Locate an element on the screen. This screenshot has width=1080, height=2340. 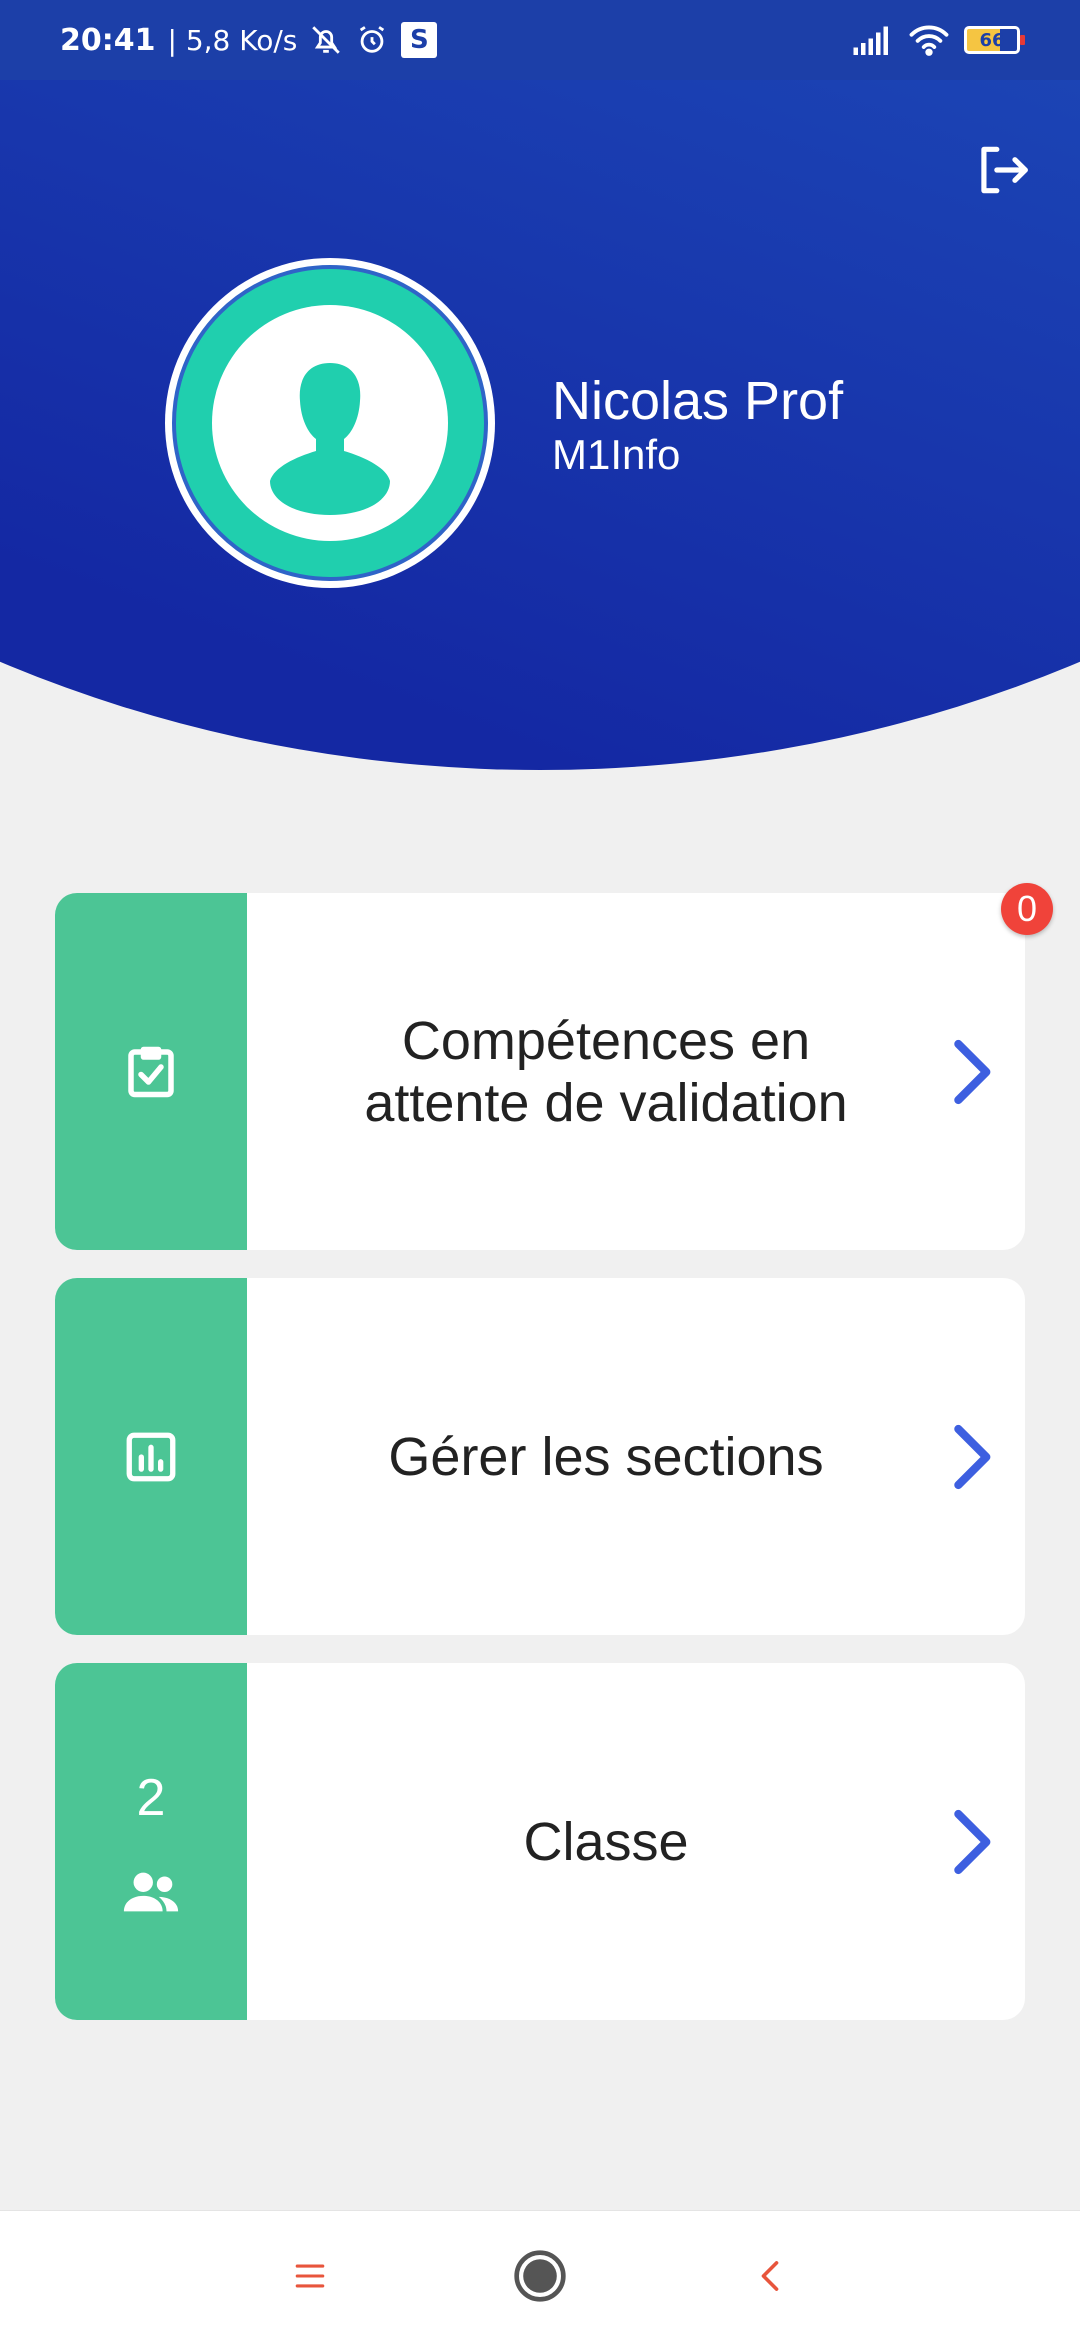
battery-level: 66 is located at coordinates (992, 40).